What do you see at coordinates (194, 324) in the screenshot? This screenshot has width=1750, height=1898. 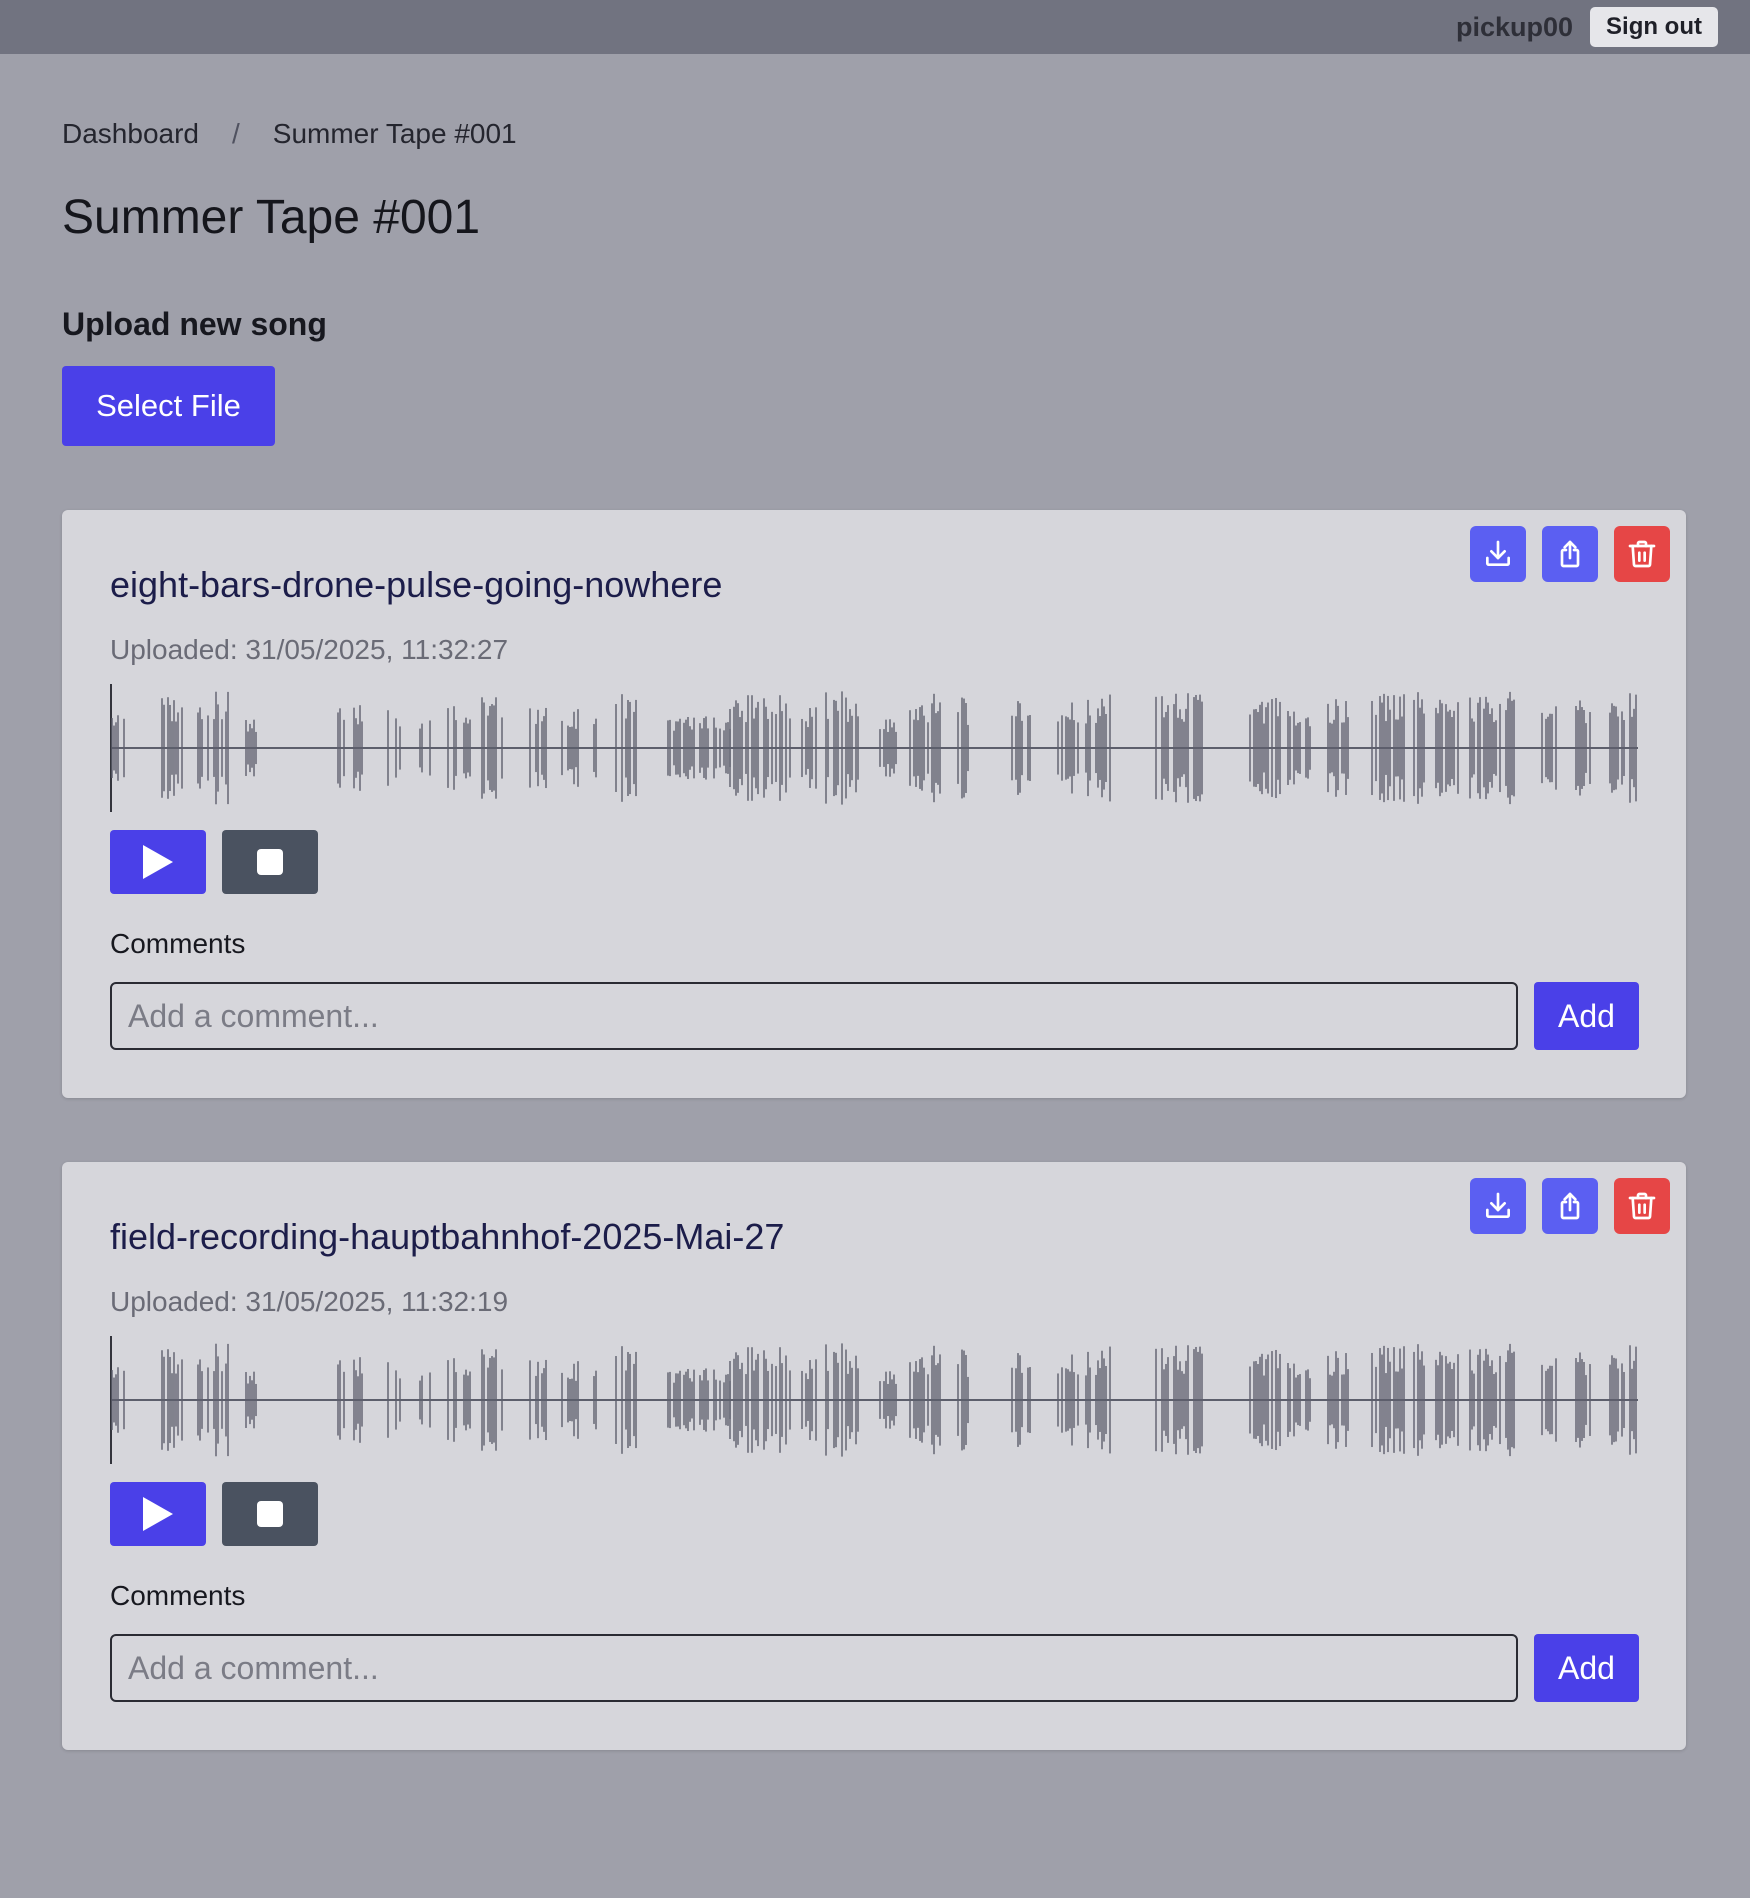 I see `upload-heading: Upload new song` at bounding box center [194, 324].